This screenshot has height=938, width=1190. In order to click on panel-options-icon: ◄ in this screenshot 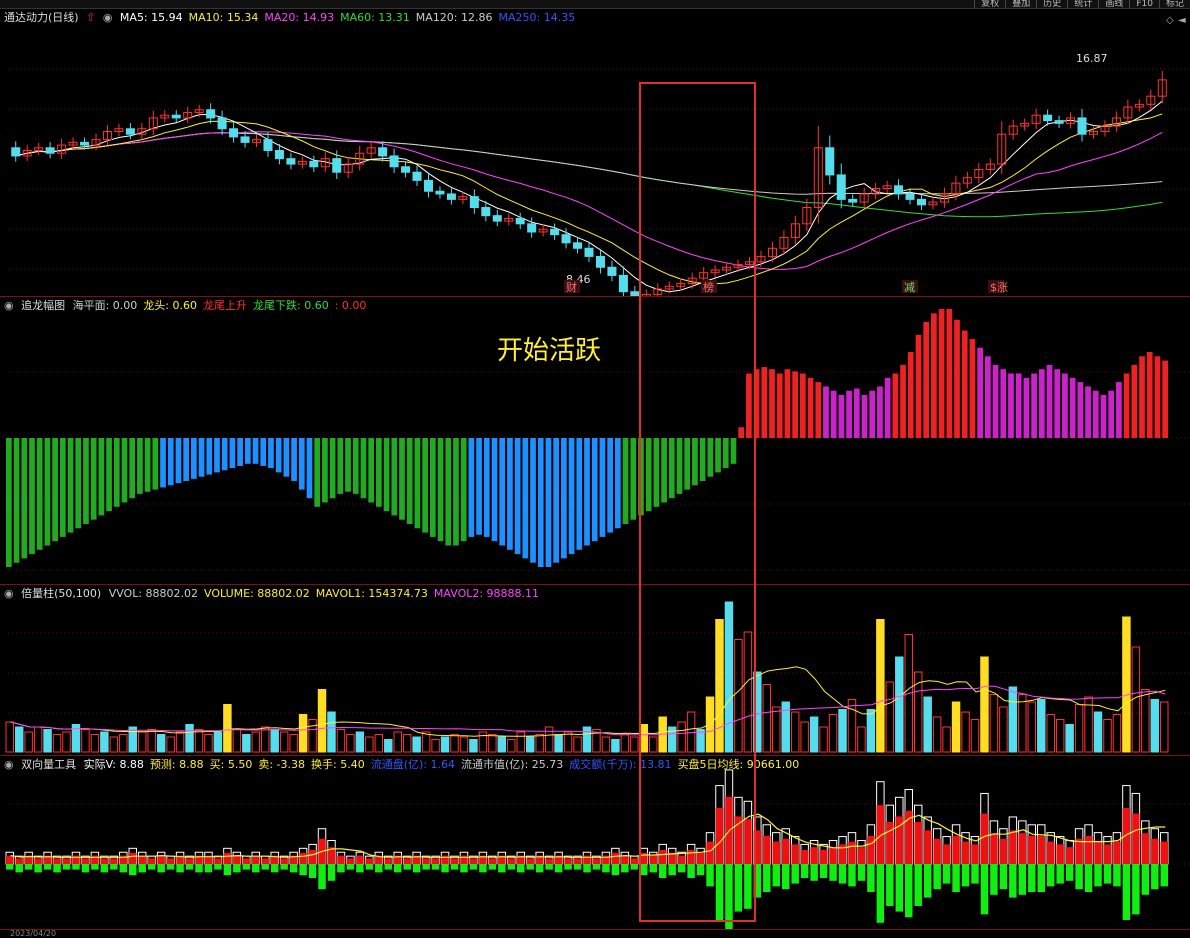, I will do `click(1182, 20)`.